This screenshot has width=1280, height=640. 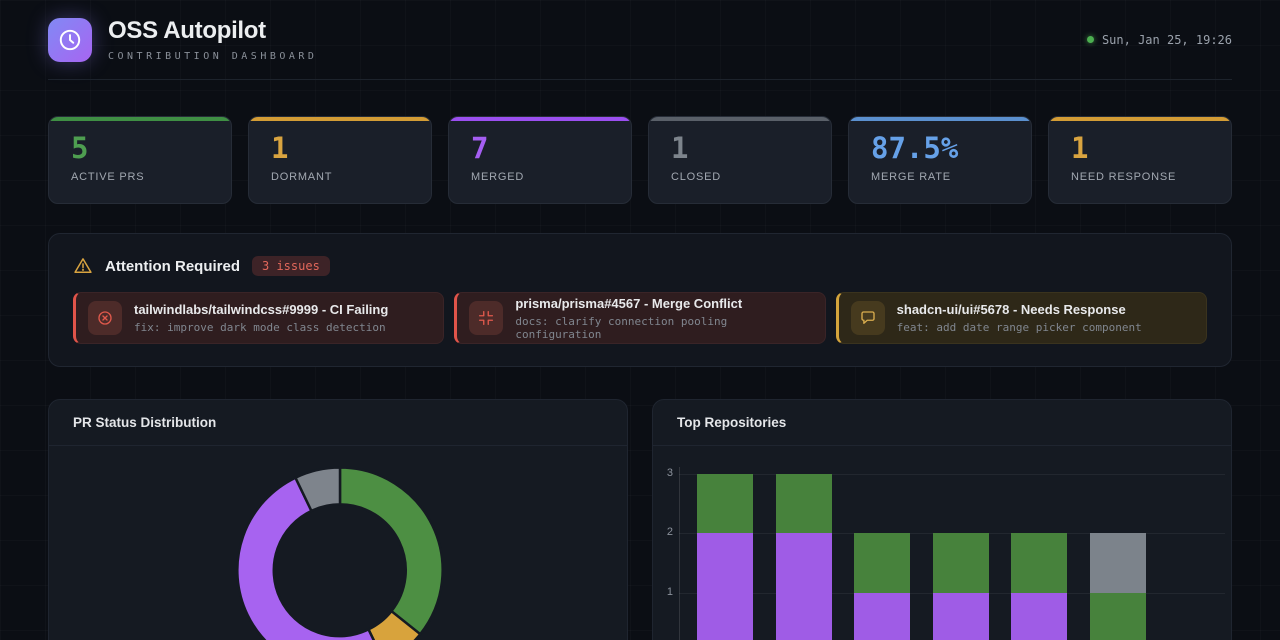 What do you see at coordinates (213, 56) in the screenshot?
I see `page-subtitle: CONTRIBUTION DASHBOARD` at bounding box center [213, 56].